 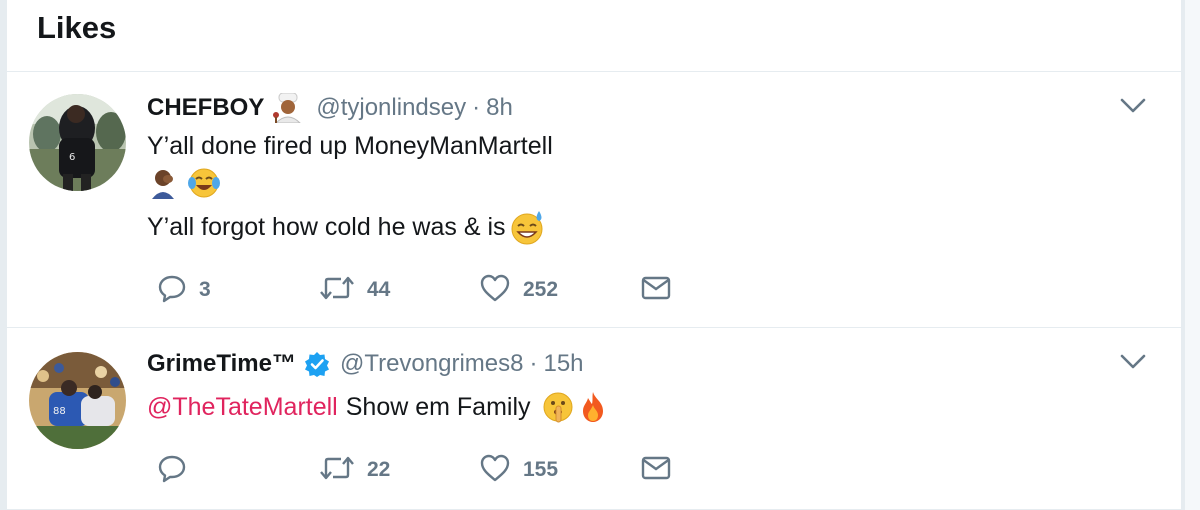 What do you see at coordinates (518, 470) in the screenshot?
I see `like-button: 155` at bounding box center [518, 470].